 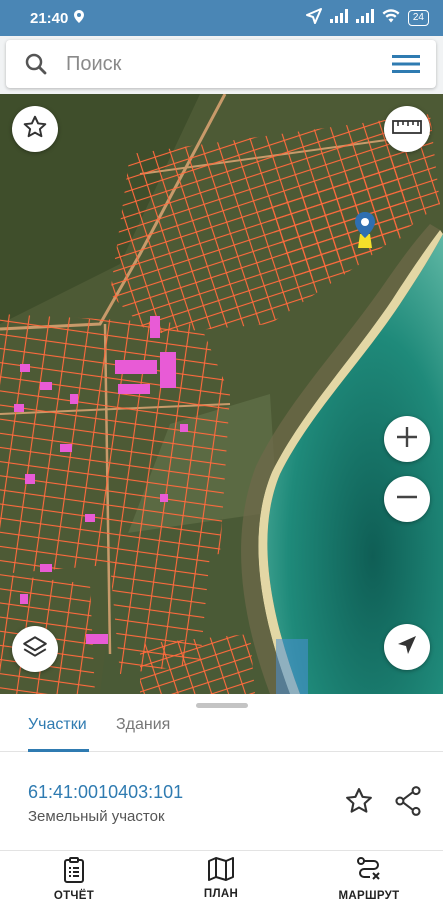 I want to click on bottom-navigation: ОТЧЁТ ПЛАН МАРШРУТ, so click(x=221, y=880).